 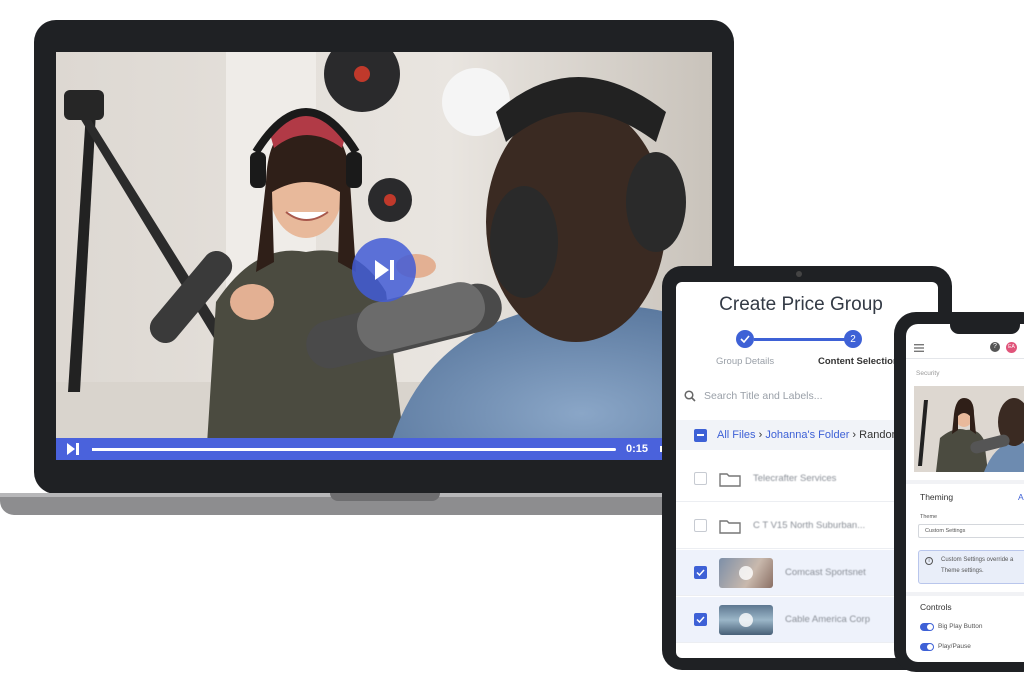 What do you see at coordinates (919, 348) in the screenshot?
I see `menu-icon` at bounding box center [919, 348].